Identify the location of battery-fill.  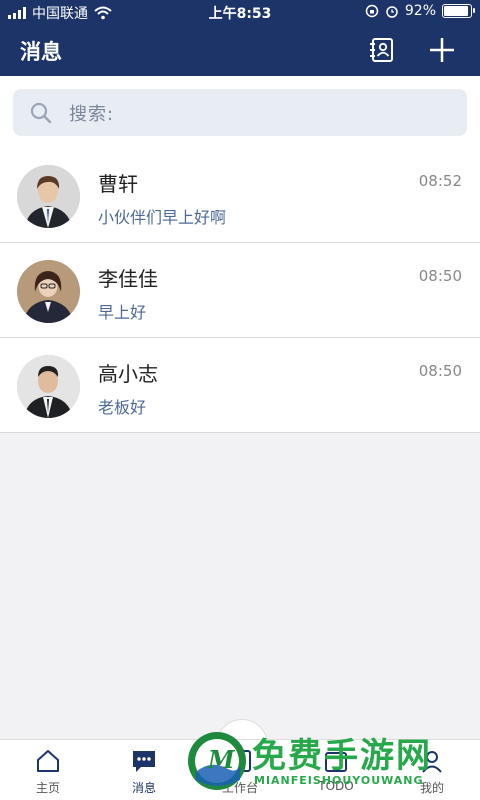
(456, 11).